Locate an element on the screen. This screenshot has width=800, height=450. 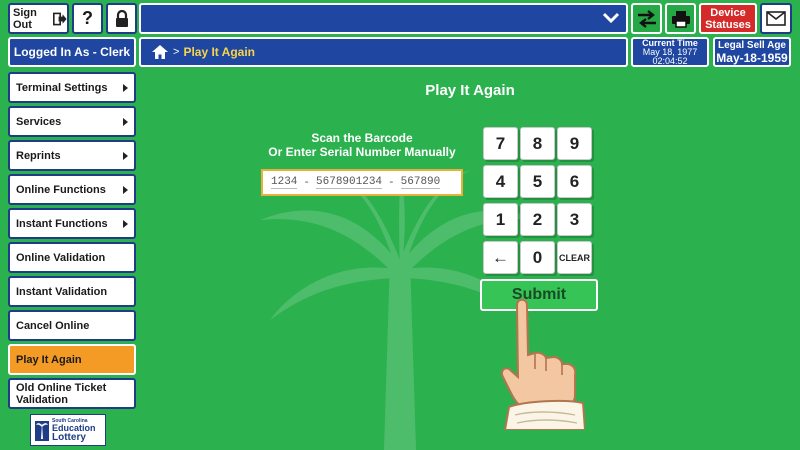
serial-part-1: 1234 is located at coordinates (284, 182).